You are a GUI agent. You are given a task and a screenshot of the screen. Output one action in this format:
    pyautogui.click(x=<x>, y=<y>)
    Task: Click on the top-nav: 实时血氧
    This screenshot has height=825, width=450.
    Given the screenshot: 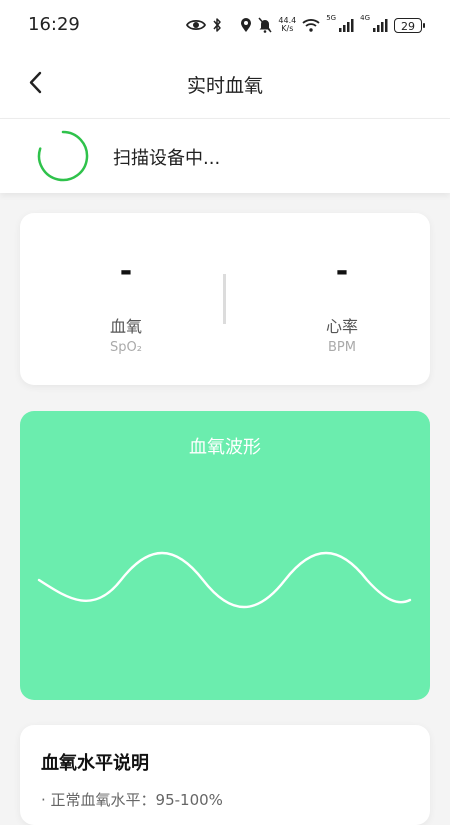 What is the action you would take?
    pyautogui.click(x=225, y=84)
    